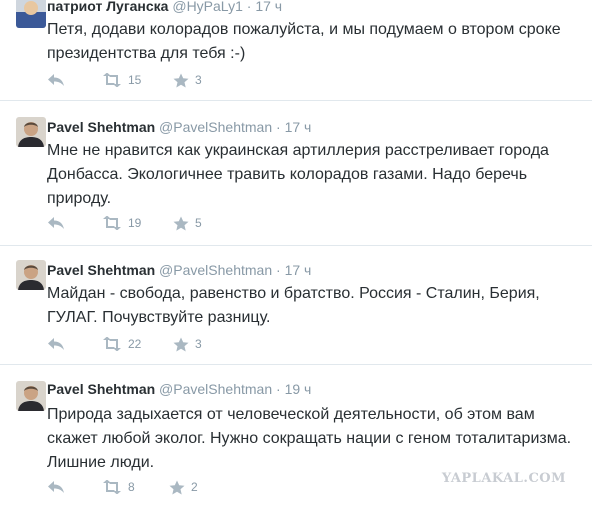 This screenshot has width=592, height=513. I want to click on watermark: YAPLAKAL.COM, so click(503, 478).